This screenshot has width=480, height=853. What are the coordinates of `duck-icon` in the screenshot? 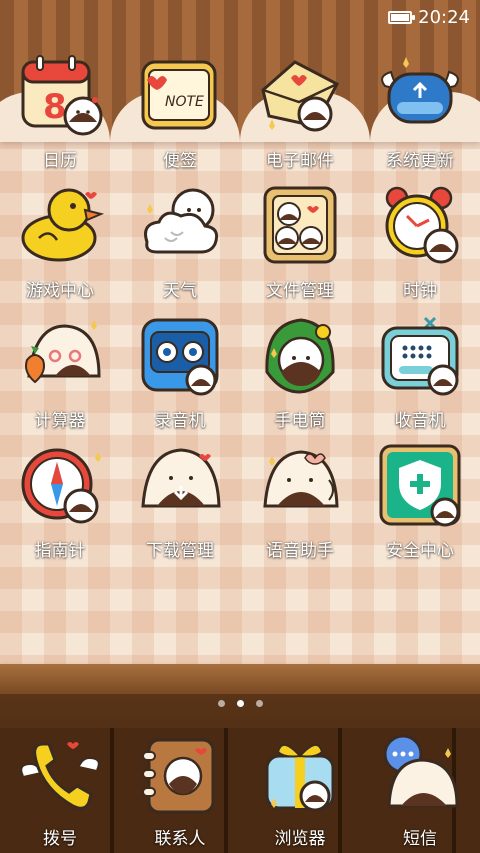 It's located at (63, 225).